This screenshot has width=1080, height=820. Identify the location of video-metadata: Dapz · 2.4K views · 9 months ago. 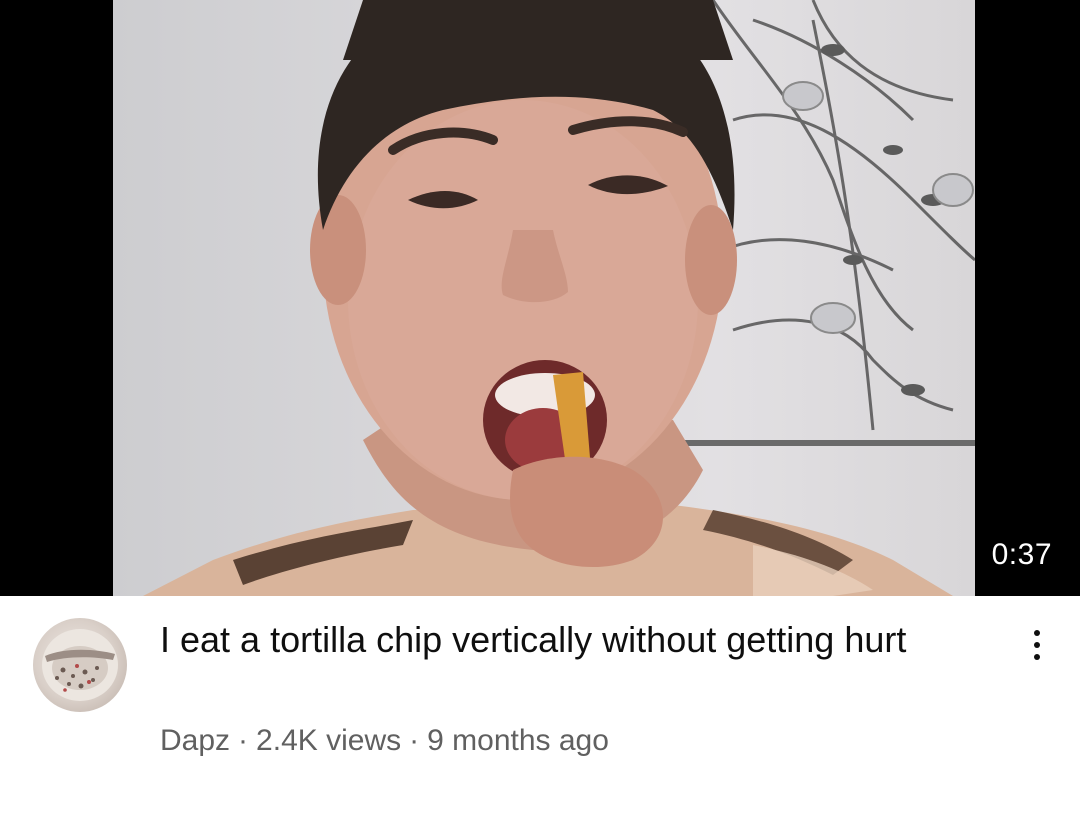
(384, 741).